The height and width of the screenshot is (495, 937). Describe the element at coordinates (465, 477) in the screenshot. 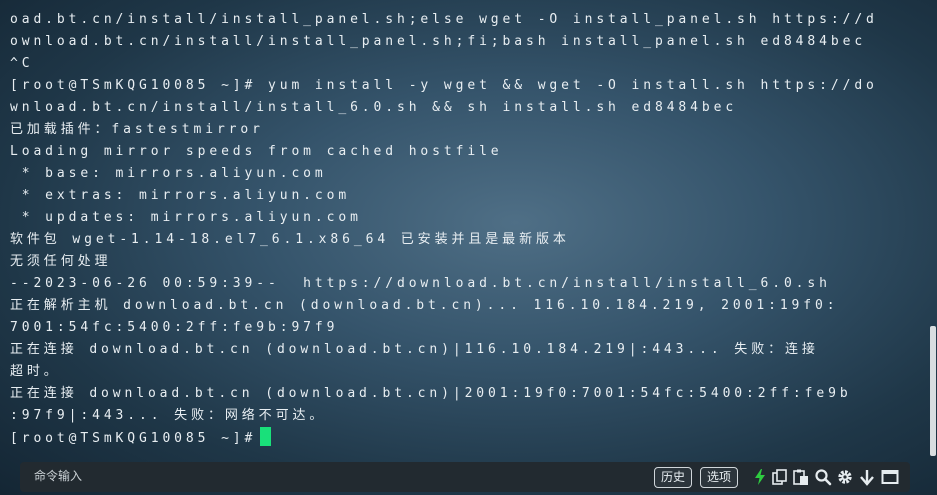

I see `command-bar: 命令输入 历史 选项` at that location.